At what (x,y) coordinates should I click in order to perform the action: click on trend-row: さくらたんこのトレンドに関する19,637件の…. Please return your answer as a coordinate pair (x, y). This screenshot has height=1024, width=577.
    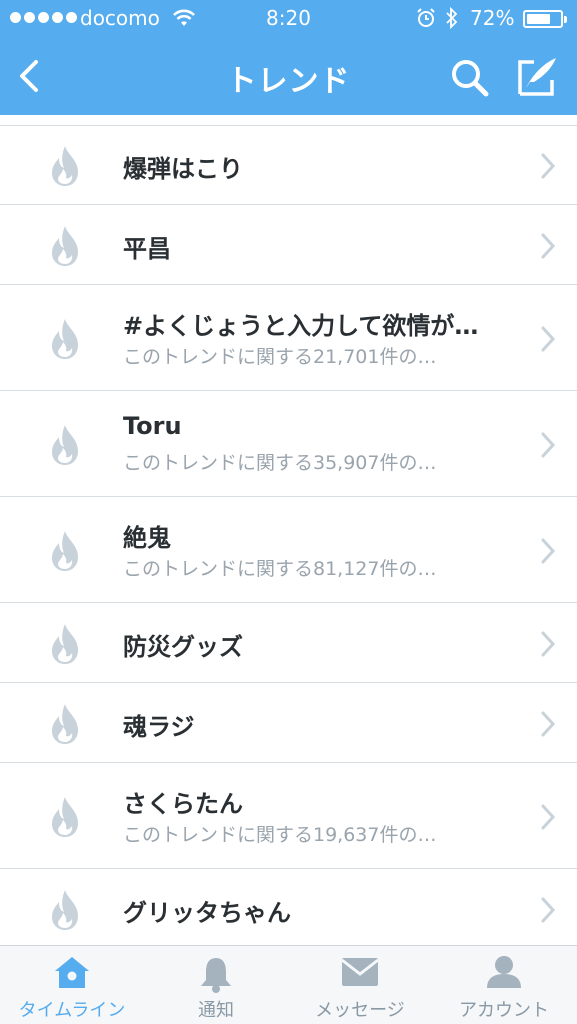
    Looking at the image, I should click on (288, 816).